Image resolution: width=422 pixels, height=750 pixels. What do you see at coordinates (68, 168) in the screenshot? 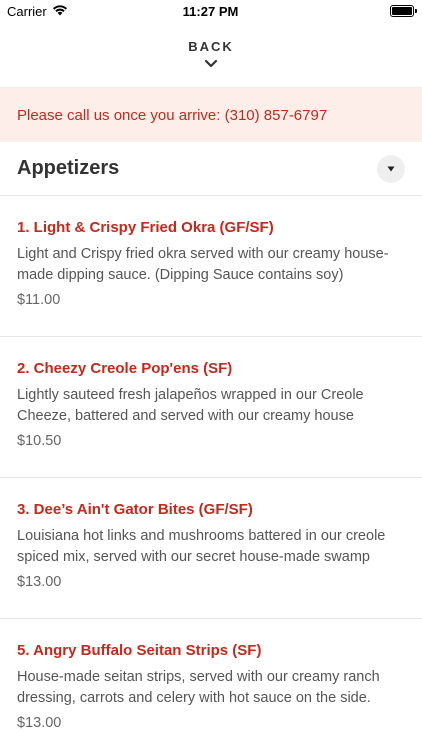
I see `section-title: Appetizers` at bounding box center [68, 168].